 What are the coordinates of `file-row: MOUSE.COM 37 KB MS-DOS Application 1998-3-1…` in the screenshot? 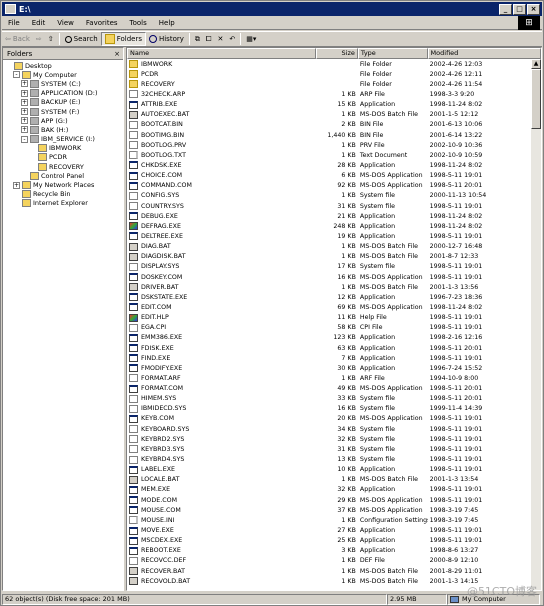 It's located at (334, 510).